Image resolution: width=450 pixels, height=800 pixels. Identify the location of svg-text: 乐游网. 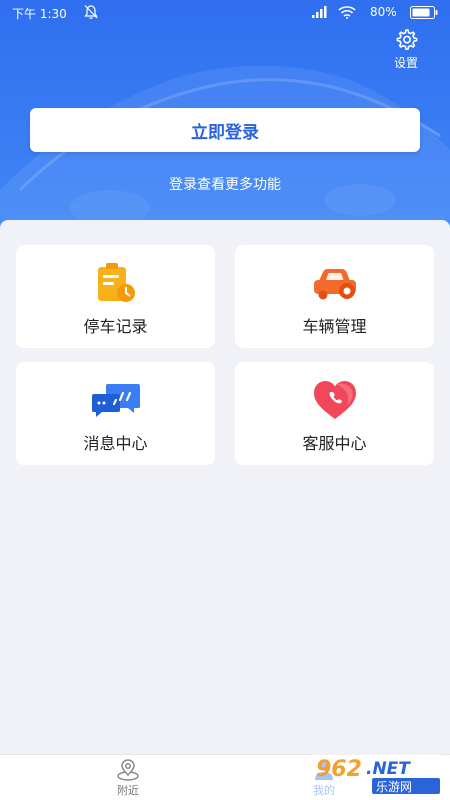
(394, 787).